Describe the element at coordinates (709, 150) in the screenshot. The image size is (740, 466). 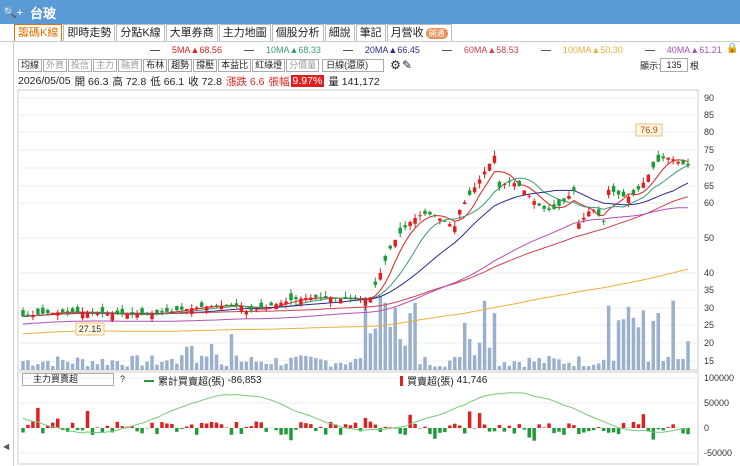
I see `price-tick-label: 75` at that location.